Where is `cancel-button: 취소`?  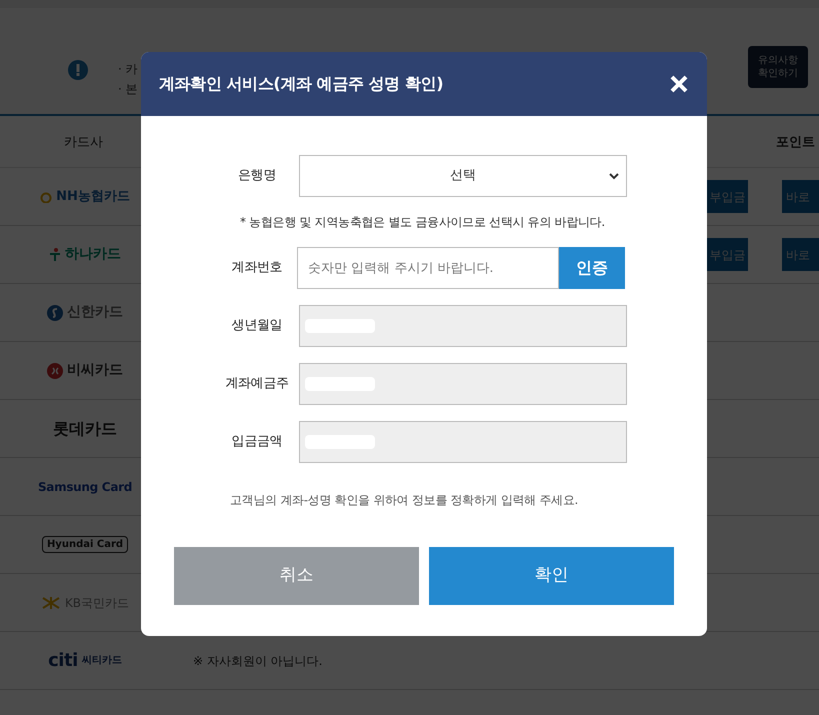 cancel-button: 취소 is located at coordinates (296, 576).